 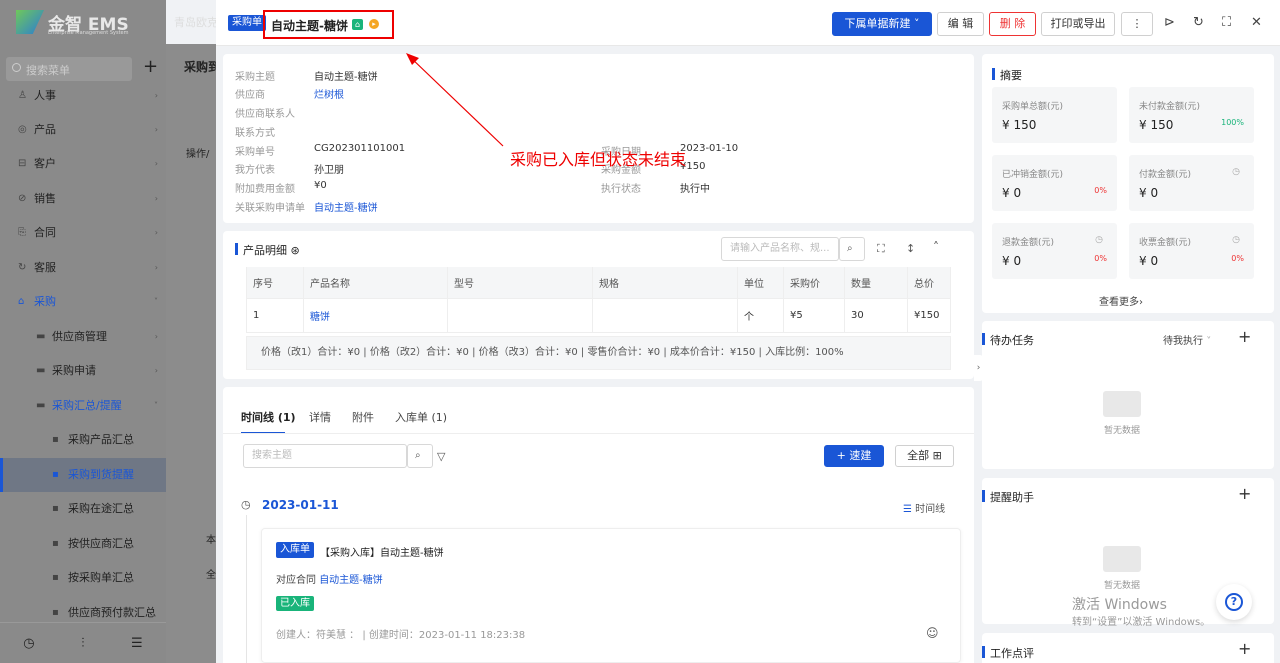 What do you see at coordinates (30, 22) in the screenshot?
I see `logo-mark-icon` at bounding box center [30, 22].